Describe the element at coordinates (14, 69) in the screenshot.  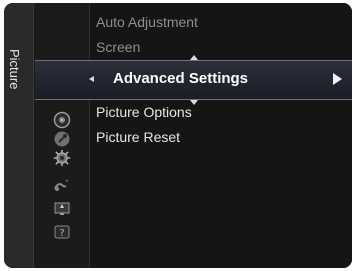
I see `side-tab-label: Picture` at that location.